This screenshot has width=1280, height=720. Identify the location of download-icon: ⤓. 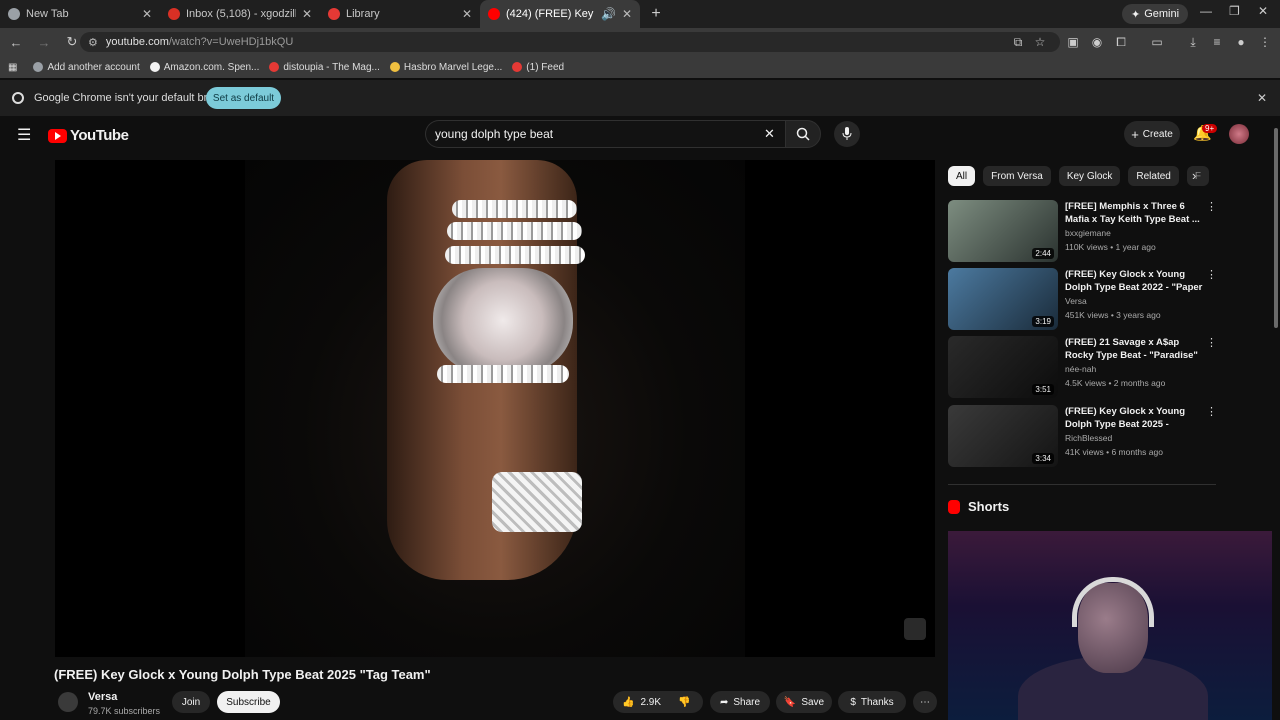
(1193, 42).